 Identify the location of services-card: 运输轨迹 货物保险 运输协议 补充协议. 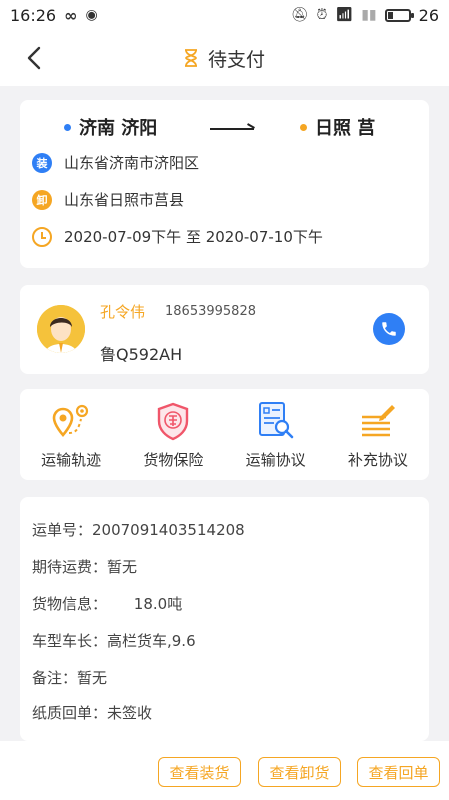
(224, 434).